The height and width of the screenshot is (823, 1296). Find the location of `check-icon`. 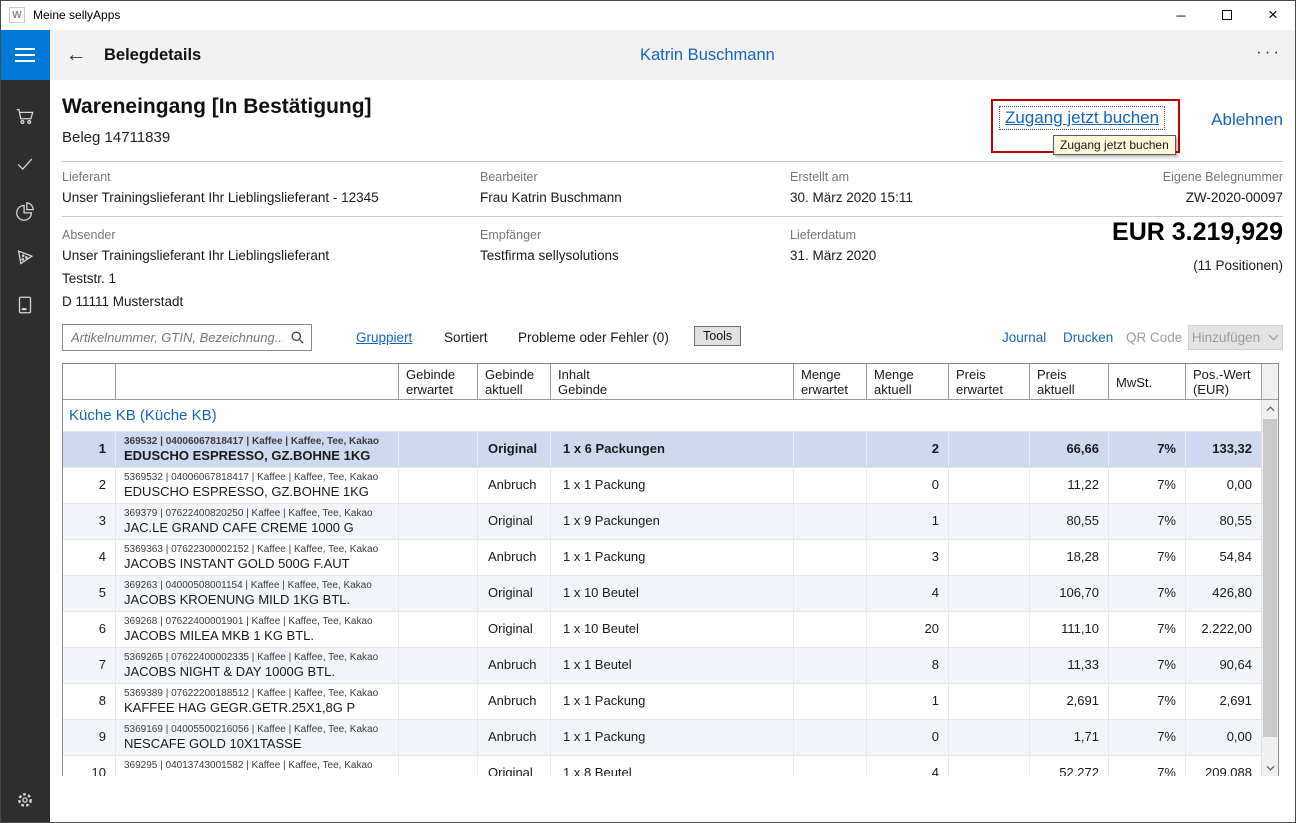

check-icon is located at coordinates (25, 164).